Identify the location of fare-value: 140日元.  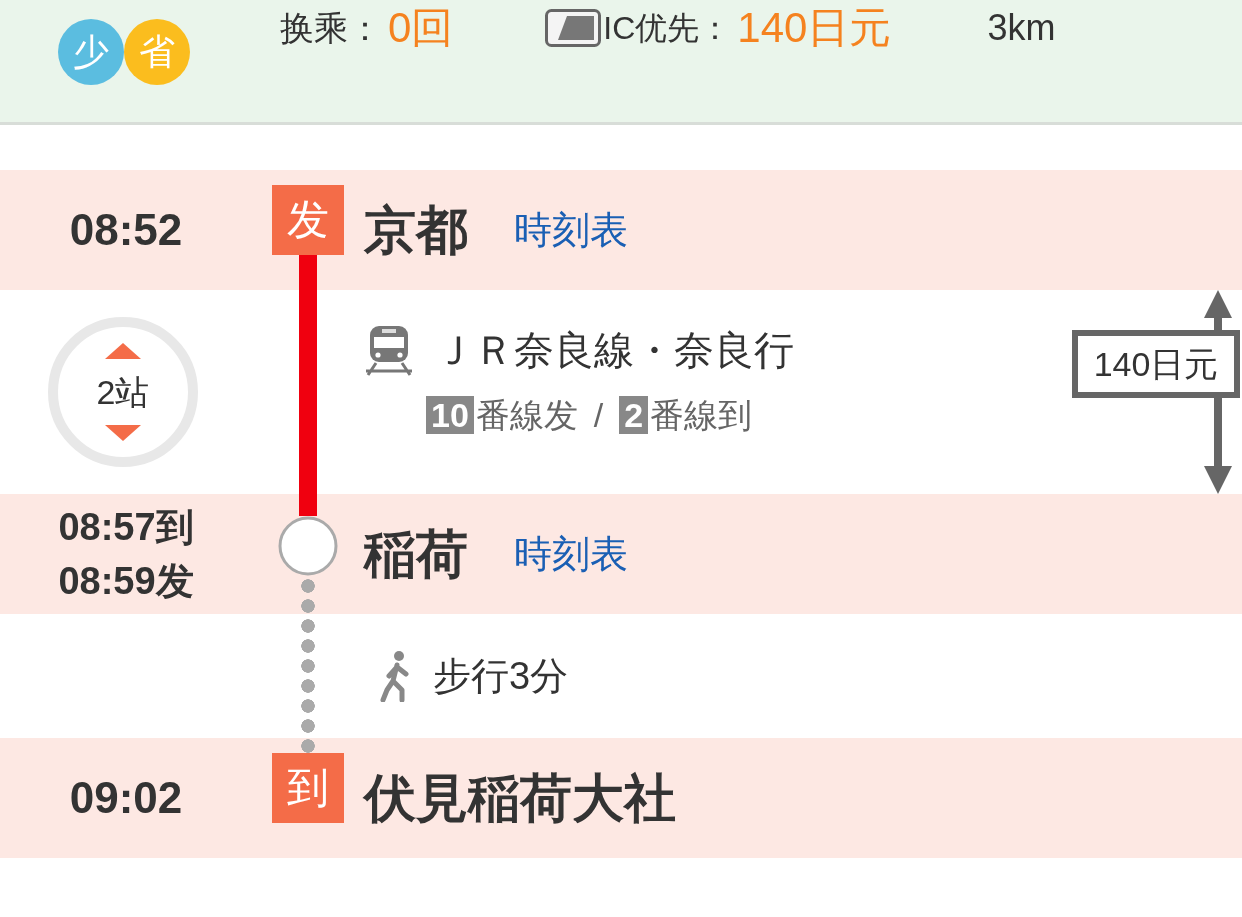
(814, 28).